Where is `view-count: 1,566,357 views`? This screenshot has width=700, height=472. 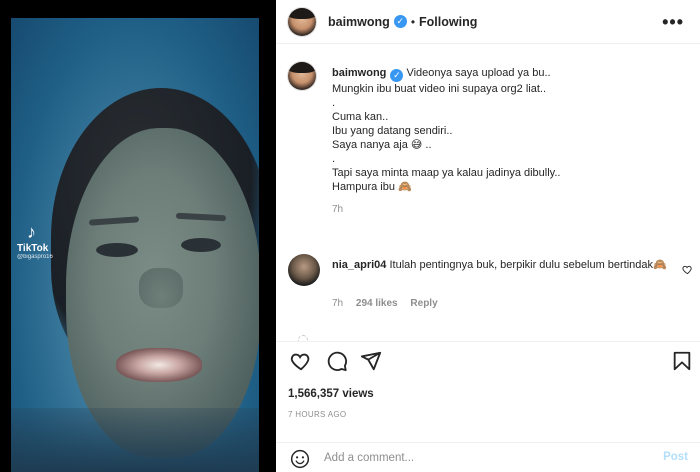
view-count: 1,566,357 views is located at coordinates (331, 394).